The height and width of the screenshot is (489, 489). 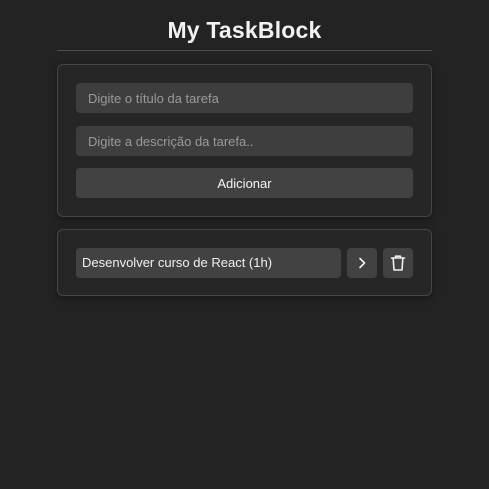 I want to click on task-details-button, so click(x=362, y=263).